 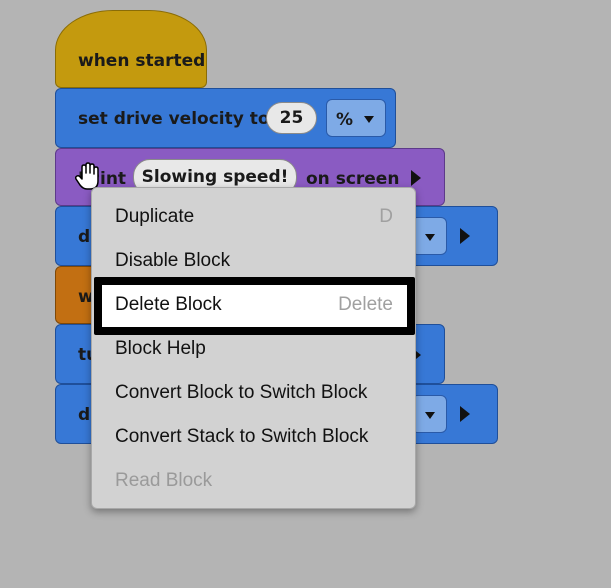 I want to click on menu-item-convert-stack-to-switch: Convert Stack to Switch Block, so click(x=253, y=438).